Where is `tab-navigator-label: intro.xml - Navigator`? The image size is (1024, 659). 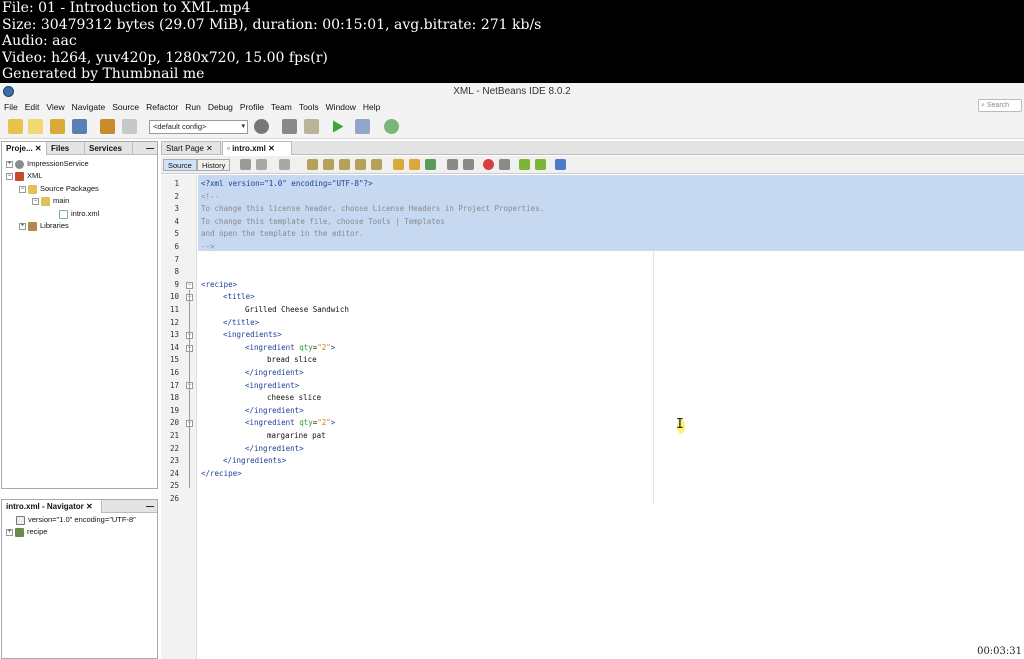 tab-navigator-label: intro.xml - Navigator is located at coordinates (45, 506).